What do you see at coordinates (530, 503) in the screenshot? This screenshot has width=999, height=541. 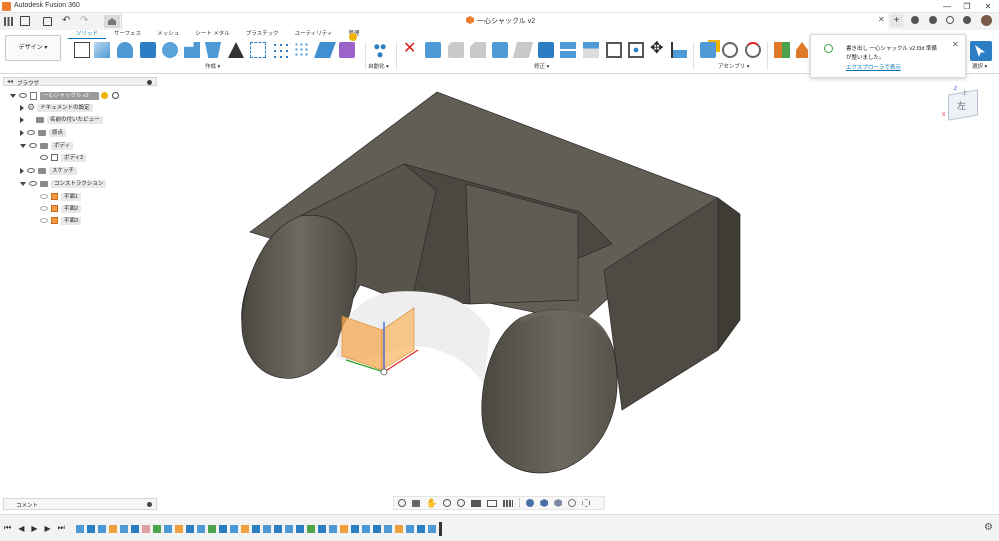 I see `visual-style-icon` at bounding box center [530, 503].